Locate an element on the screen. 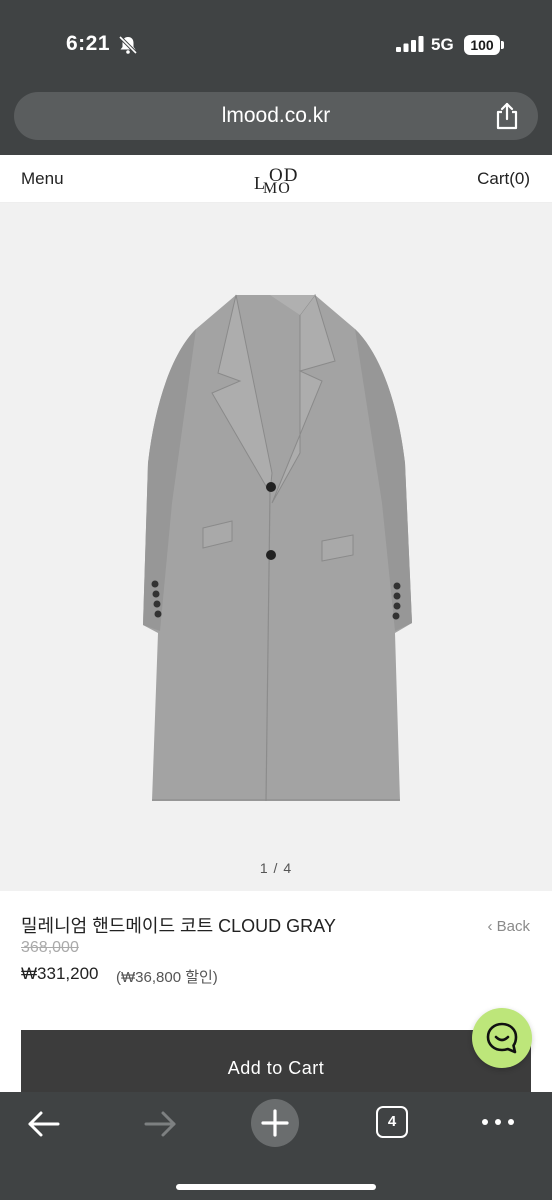 This screenshot has width=552, height=1200. original-price: 368,000 is located at coordinates (50, 947).